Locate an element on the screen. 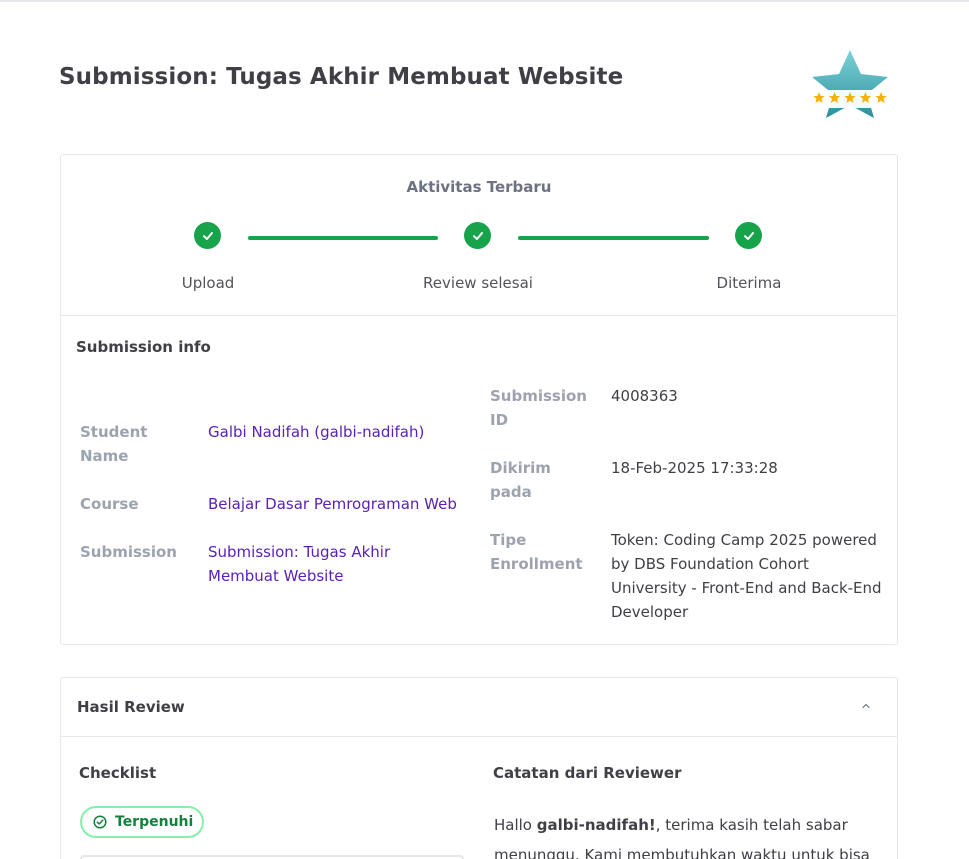  submitted-at-label: Dikirim pada is located at coordinates (520, 480).